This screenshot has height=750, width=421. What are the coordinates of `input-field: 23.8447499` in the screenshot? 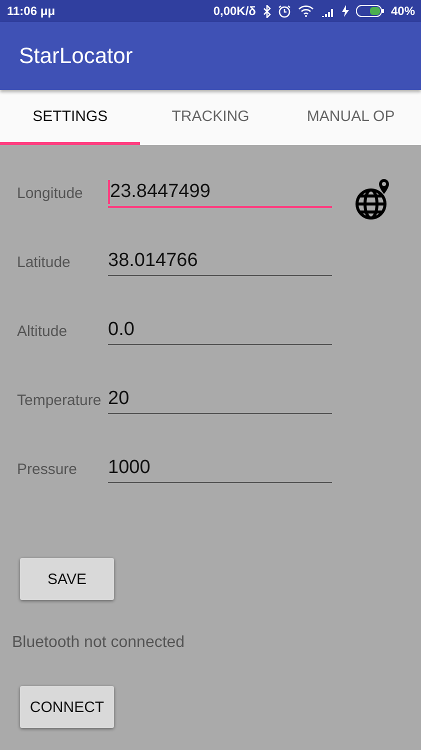 It's located at (220, 193).